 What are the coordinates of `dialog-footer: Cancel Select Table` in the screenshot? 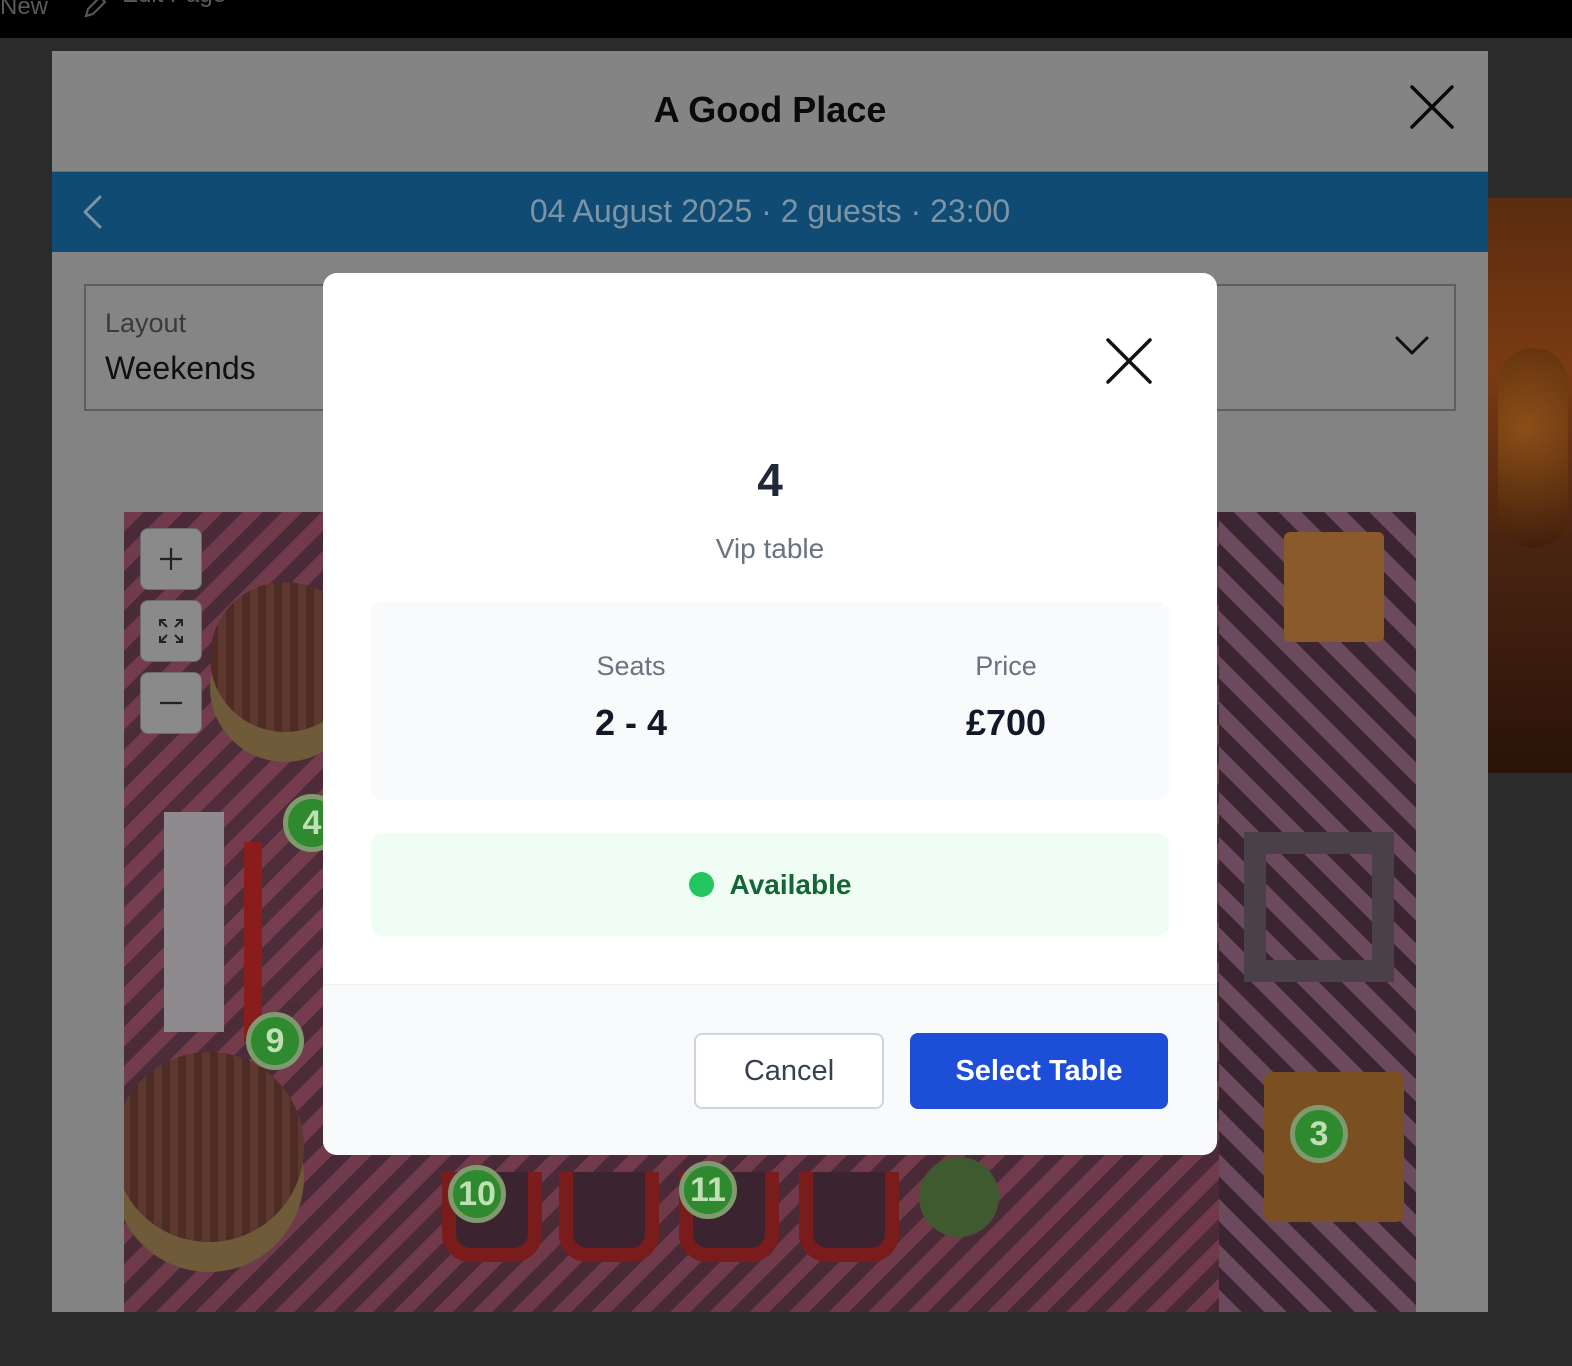 It's located at (770, 1069).